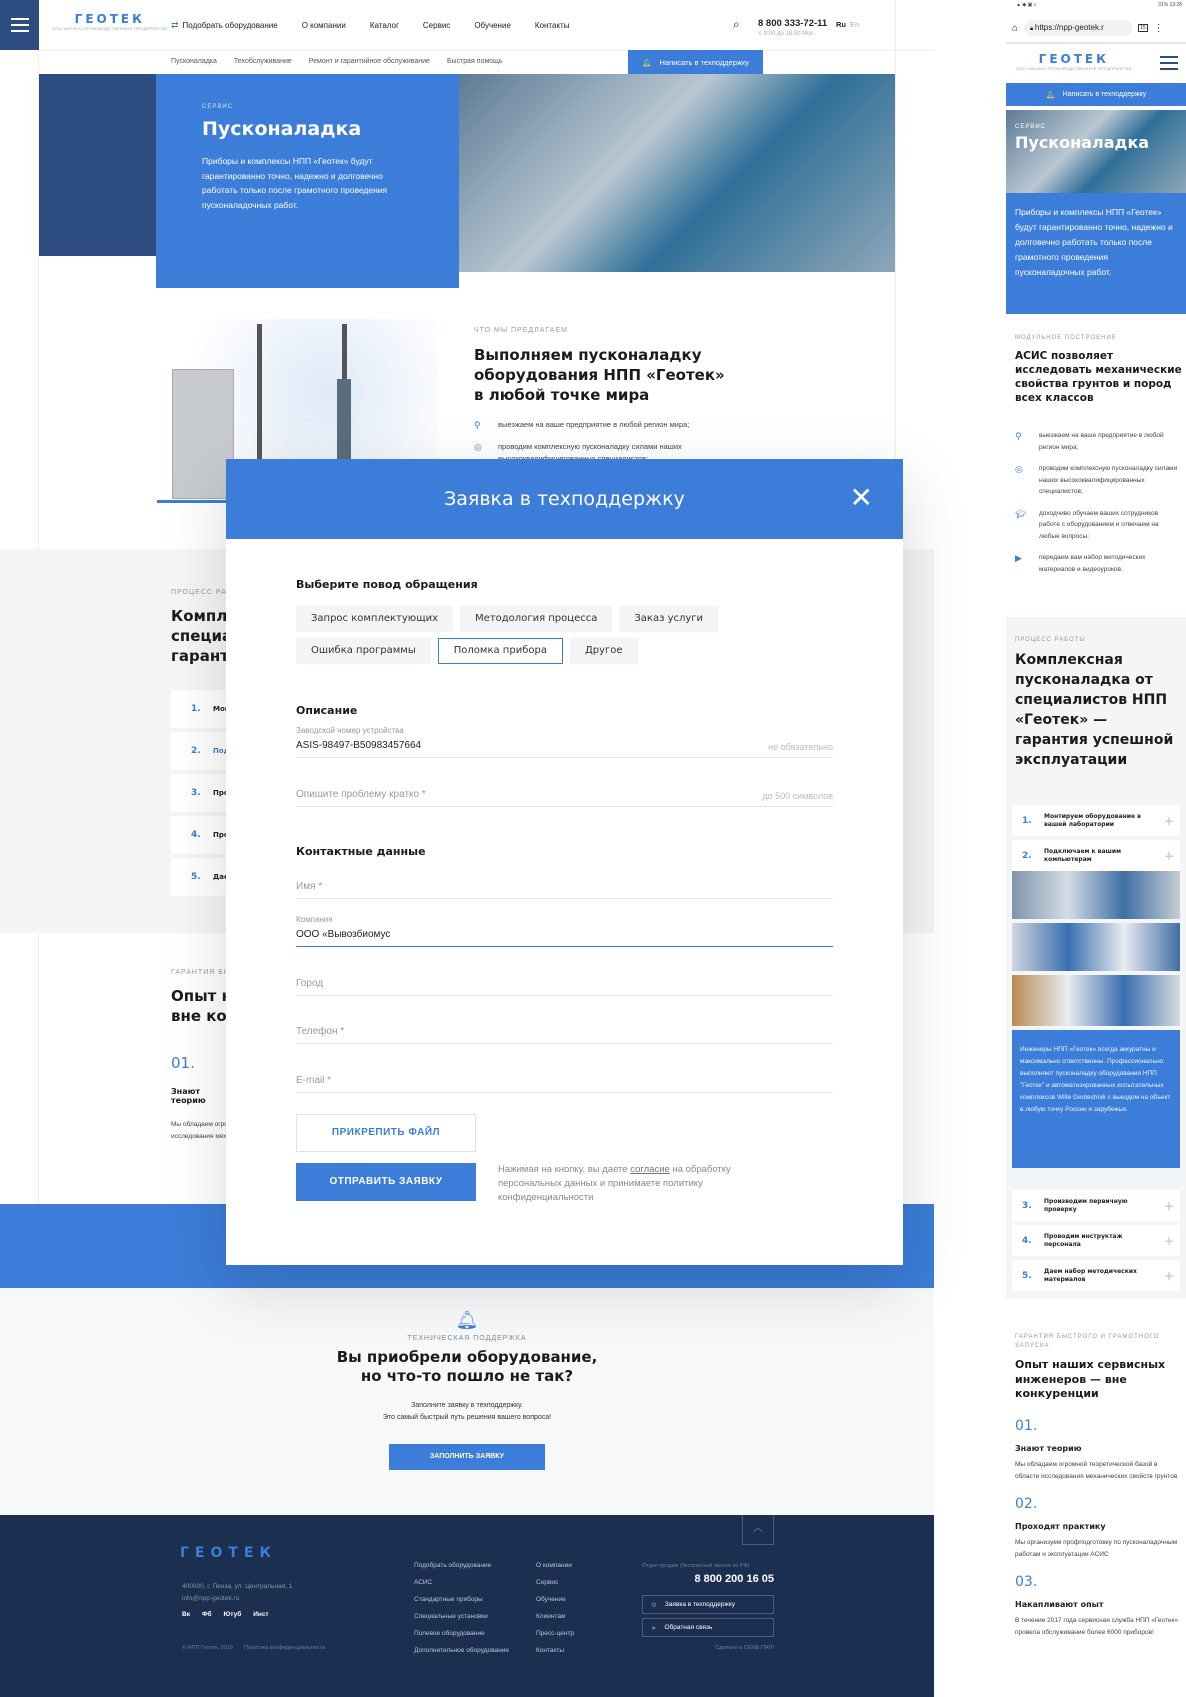  Describe the element at coordinates (1159, 28) in the screenshot. I see `more-menu-icon: ⋮` at that location.